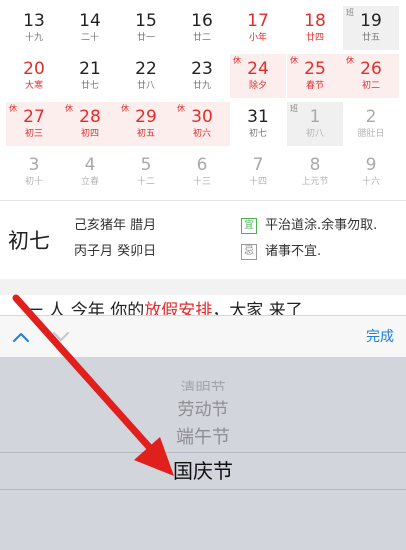 The width and height of the screenshot is (406, 550). Describe the element at coordinates (89, 38) in the screenshot. I see `day-lunar-label: 二十` at that location.